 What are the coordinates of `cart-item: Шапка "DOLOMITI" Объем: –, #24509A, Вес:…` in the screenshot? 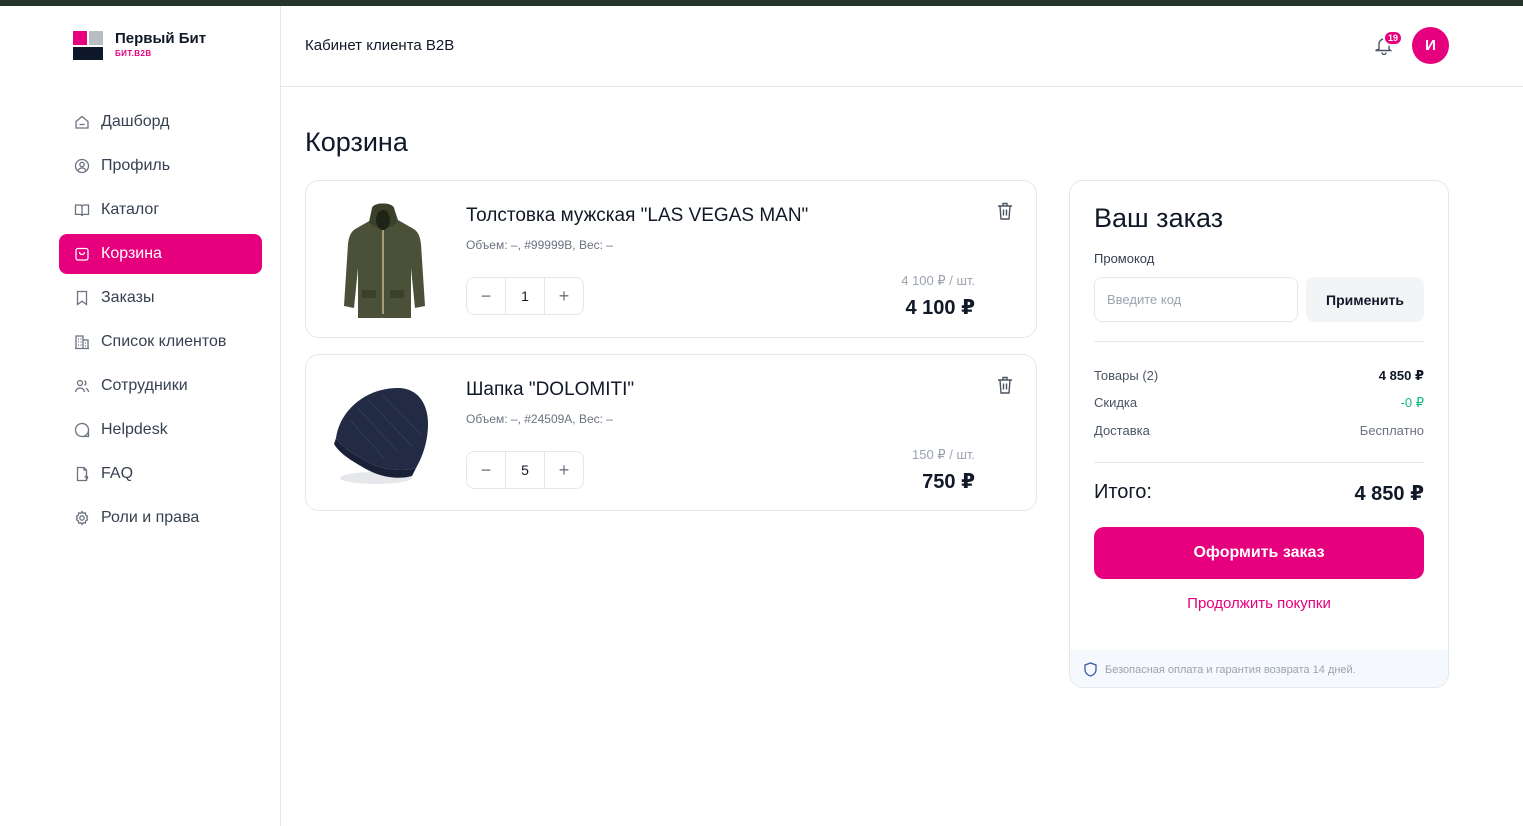 It's located at (671, 432).